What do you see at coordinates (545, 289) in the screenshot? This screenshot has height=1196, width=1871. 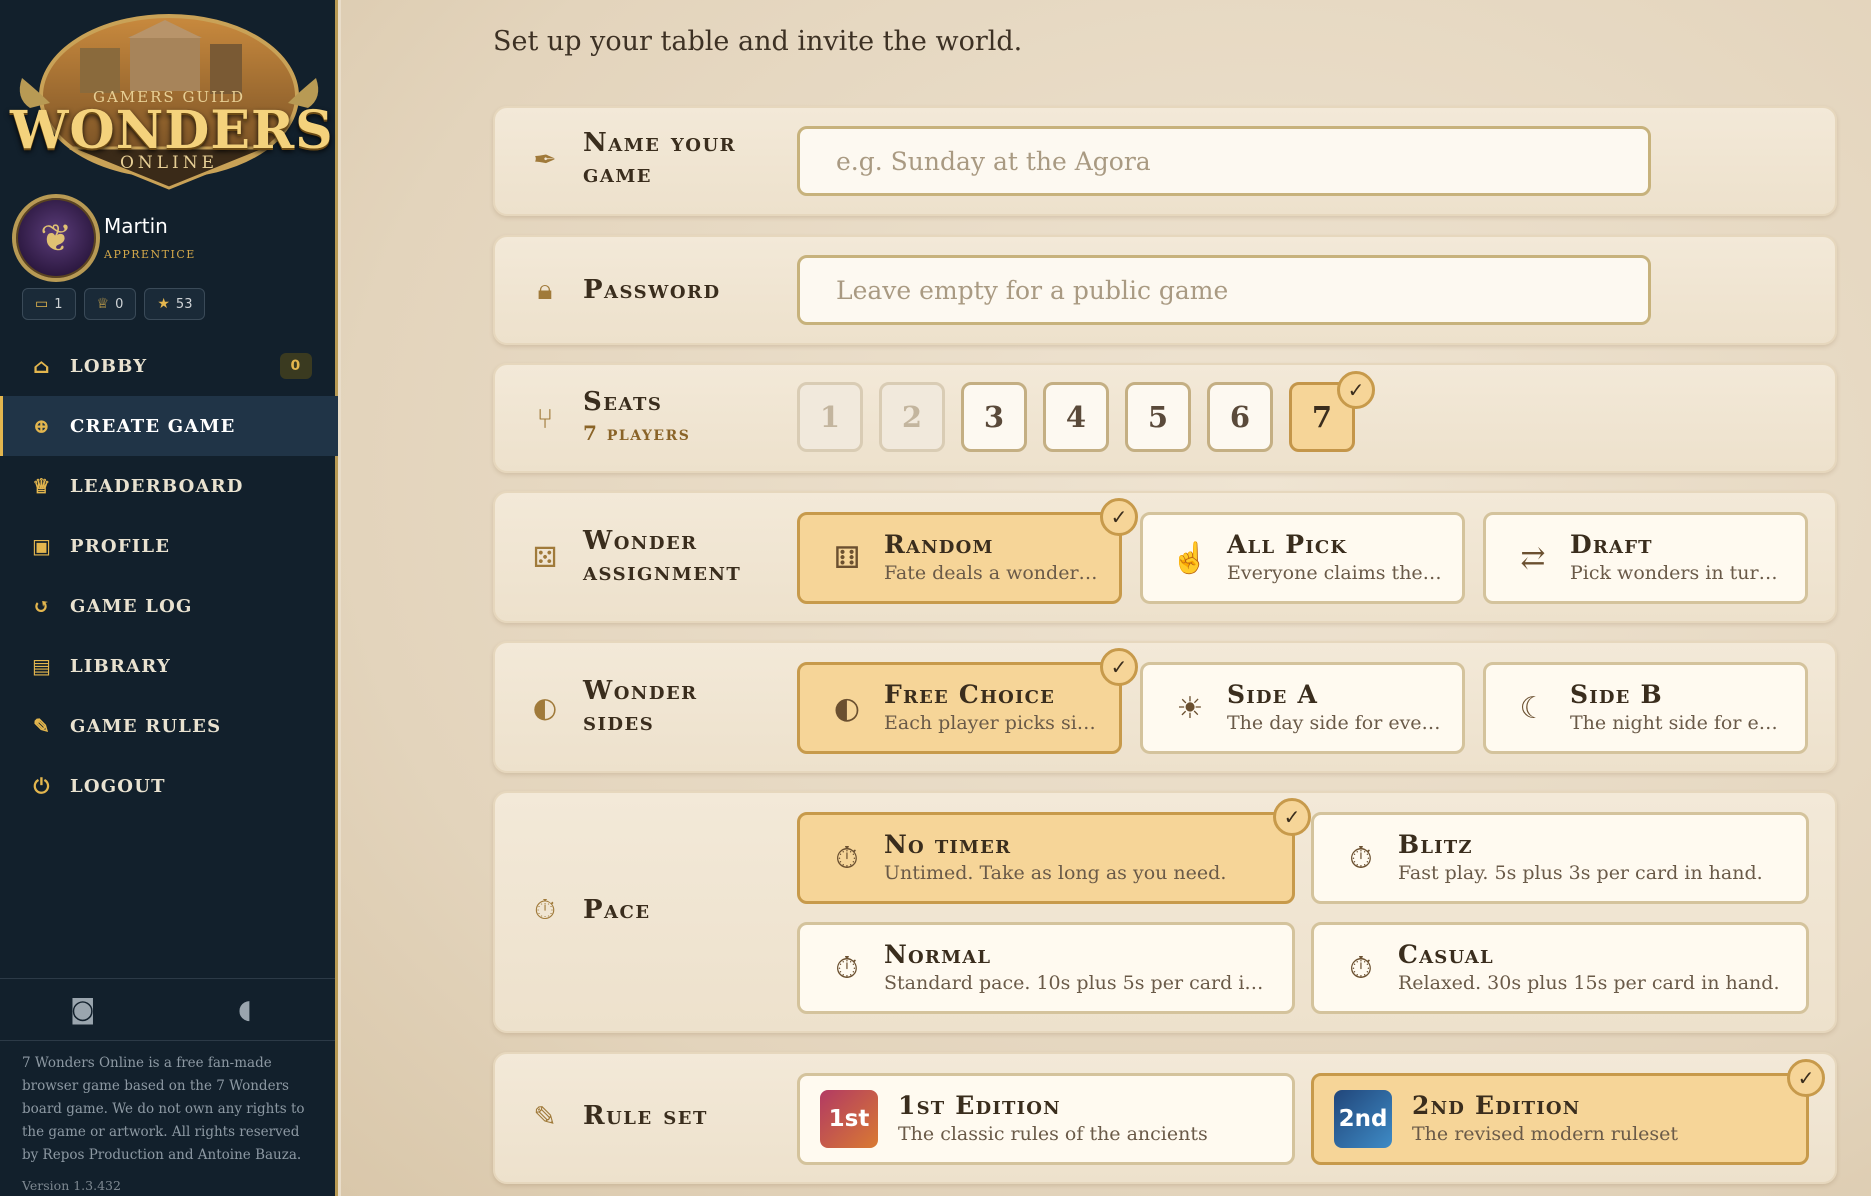 I see `lock-icon: 🔒︎` at bounding box center [545, 289].